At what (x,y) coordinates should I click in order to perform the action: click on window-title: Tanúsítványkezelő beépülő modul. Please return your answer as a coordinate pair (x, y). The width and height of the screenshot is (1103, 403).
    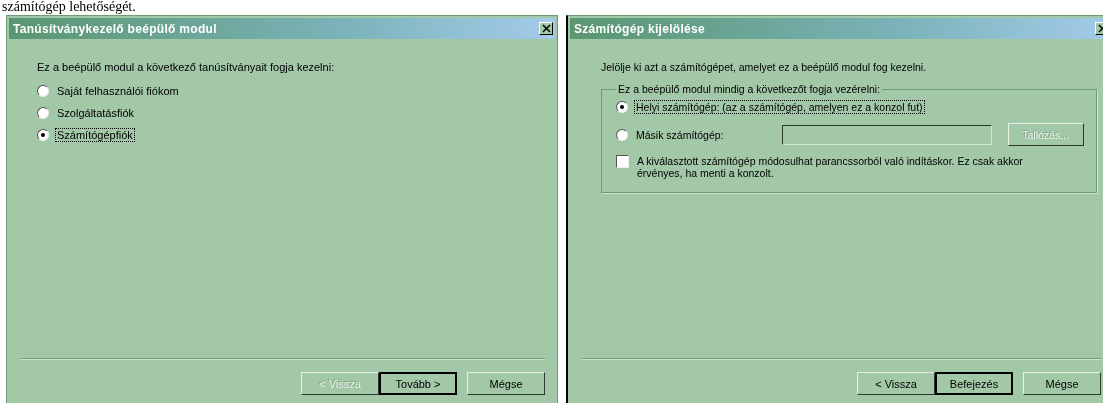
    Looking at the image, I should click on (115, 28).